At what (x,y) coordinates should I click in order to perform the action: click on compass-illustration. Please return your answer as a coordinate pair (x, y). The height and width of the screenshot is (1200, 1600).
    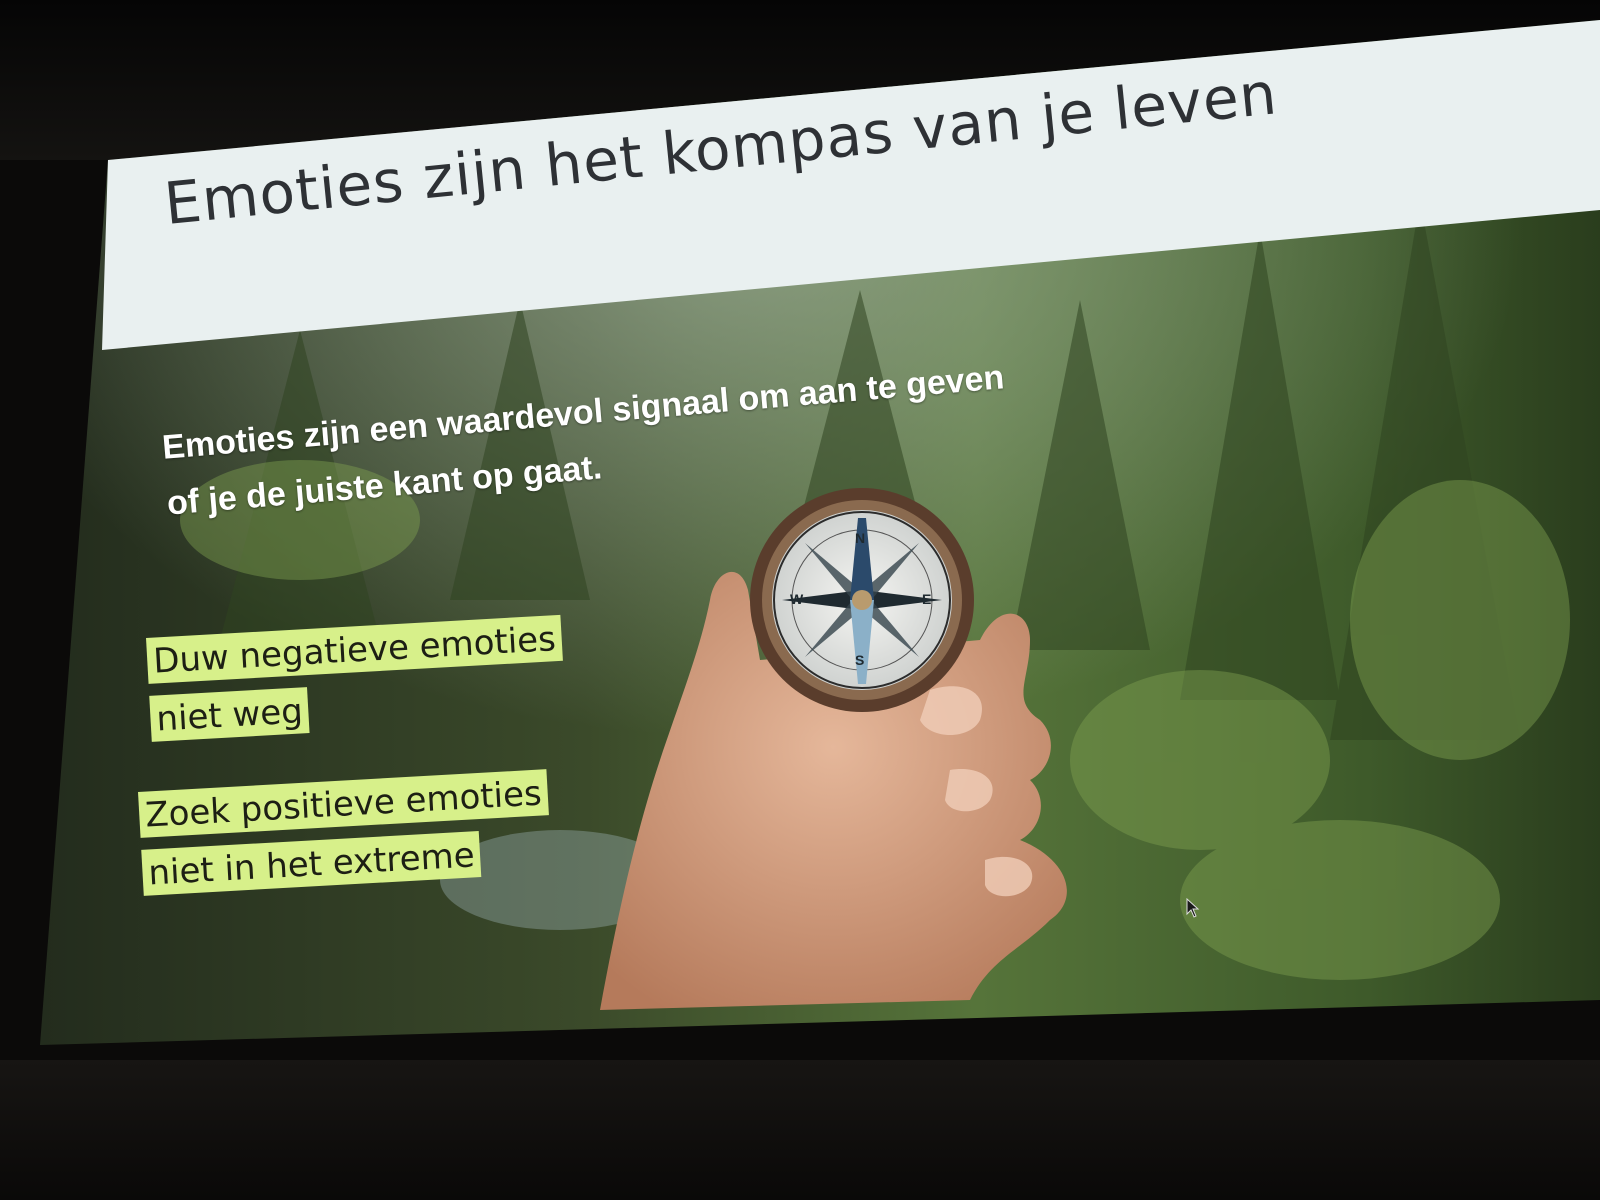
    Looking at the image, I should click on (862, 600).